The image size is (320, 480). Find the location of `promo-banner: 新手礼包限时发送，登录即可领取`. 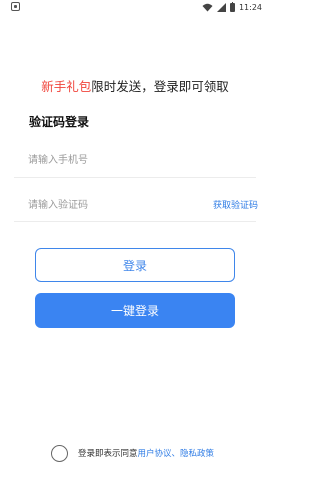

promo-banner: 新手礼包限时发送，登录即可领取 is located at coordinates (135, 85).